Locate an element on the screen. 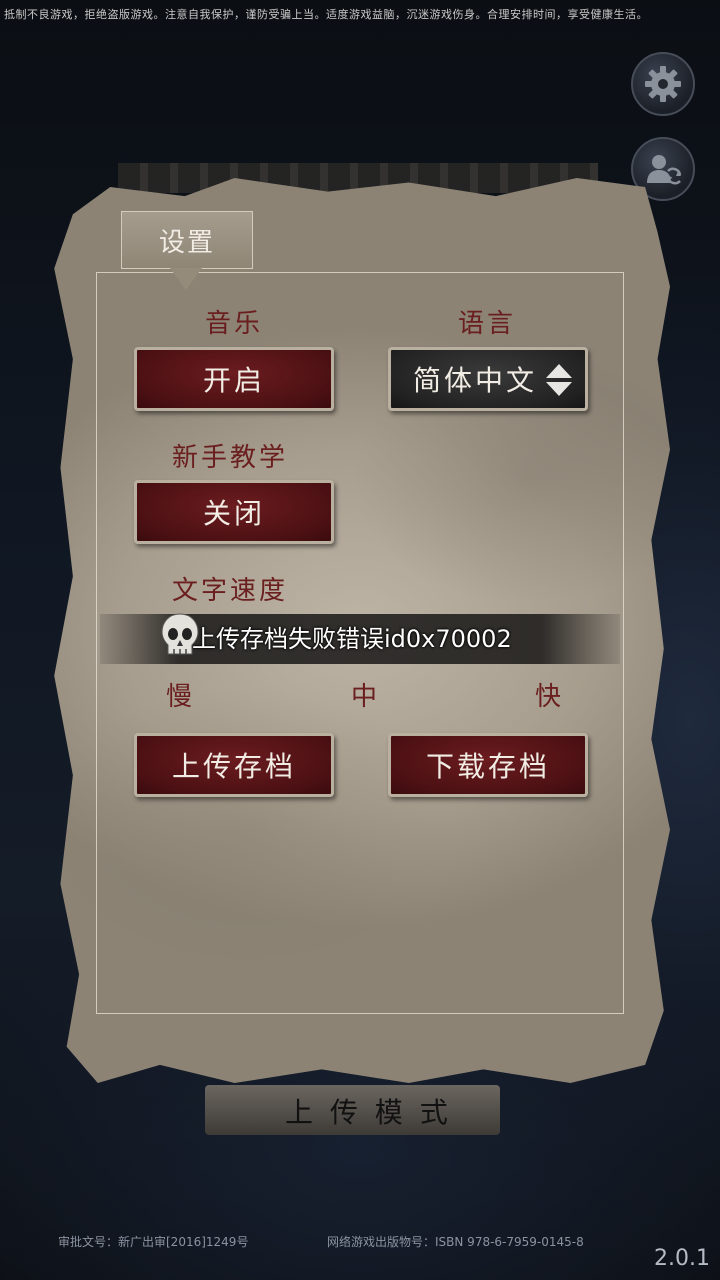 The image size is (720, 1280). gear-icon is located at coordinates (663, 84).